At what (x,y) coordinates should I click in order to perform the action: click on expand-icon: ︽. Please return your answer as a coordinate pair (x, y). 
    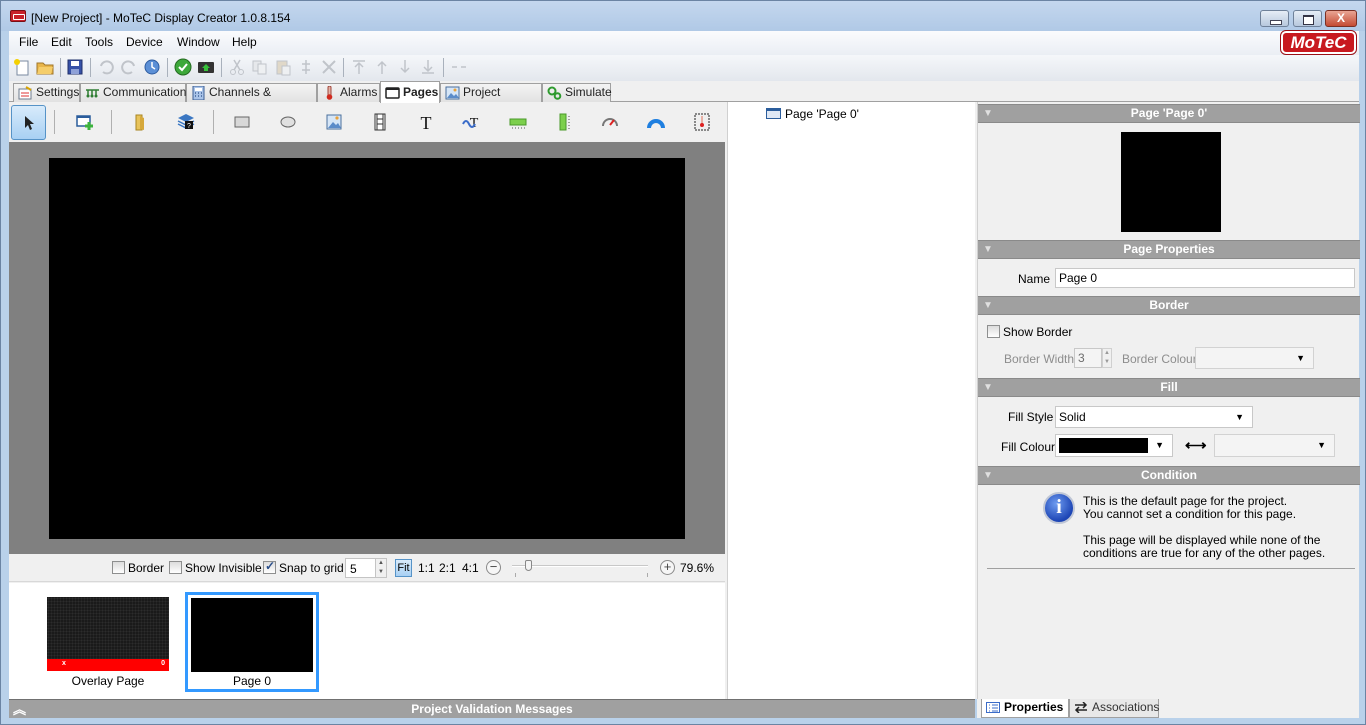
    Looking at the image, I should click on (19, 710).